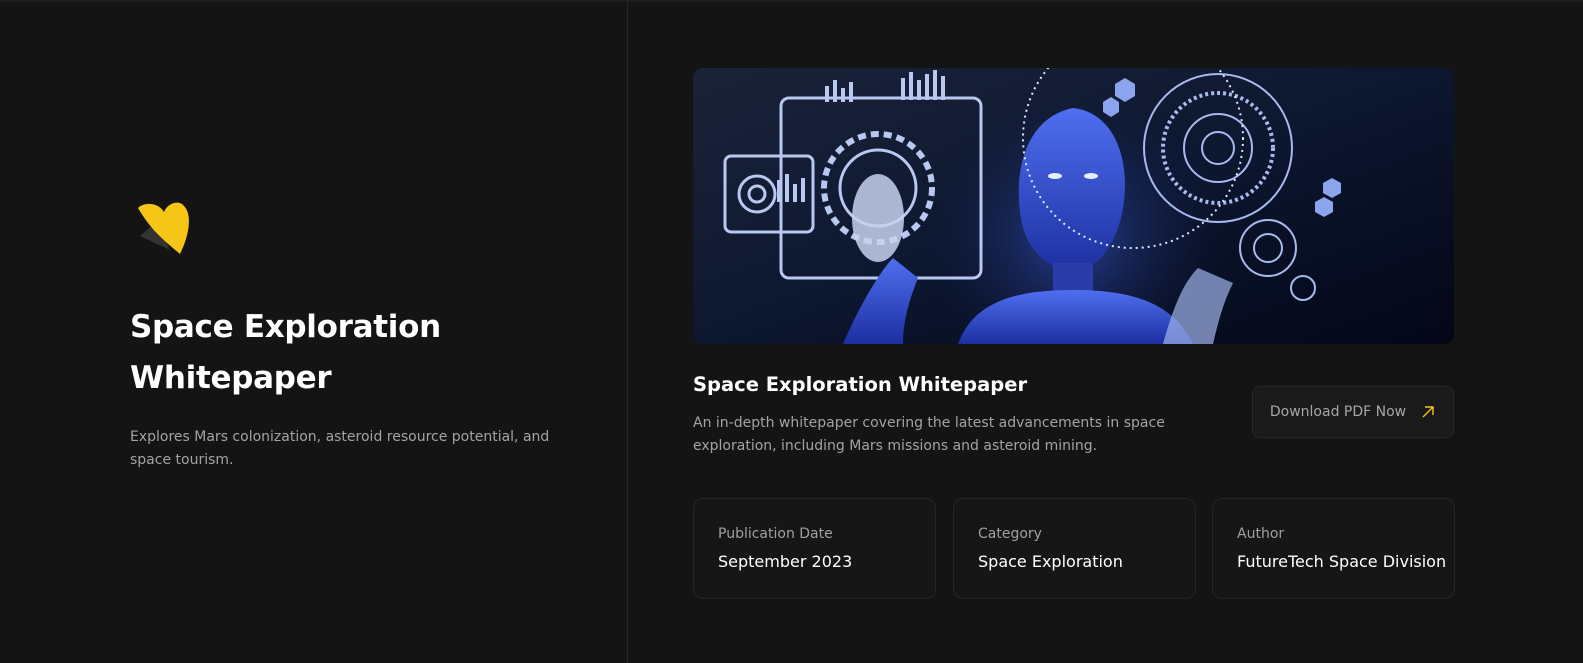 The width and height of the screenshot is (1583, 663). I want to click on page-title: Space Exploration Whitepaper, so click(285, 352).